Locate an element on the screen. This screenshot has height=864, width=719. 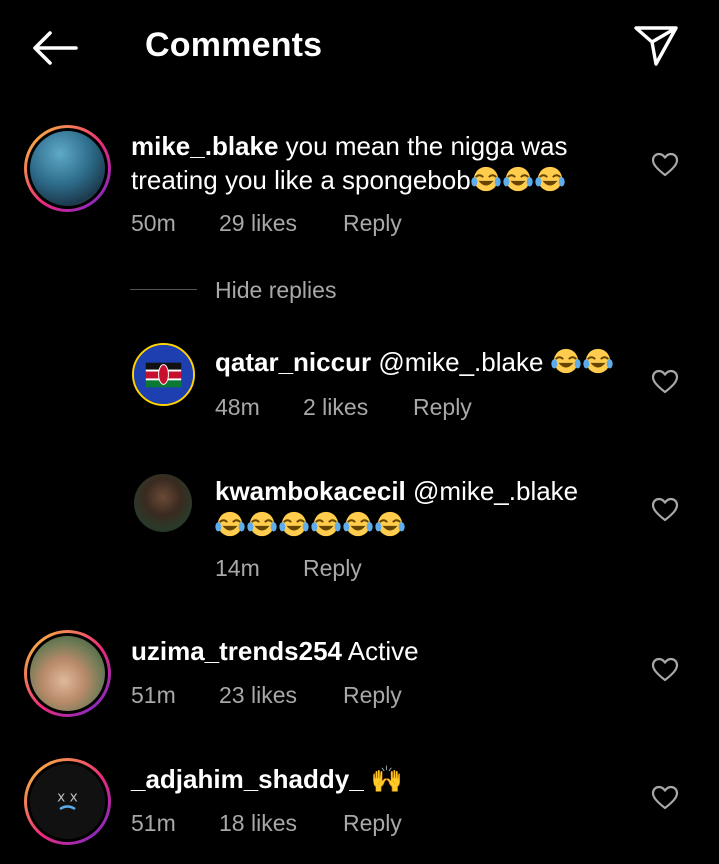
header-bar: Comments is located at coordinates (359, 47).